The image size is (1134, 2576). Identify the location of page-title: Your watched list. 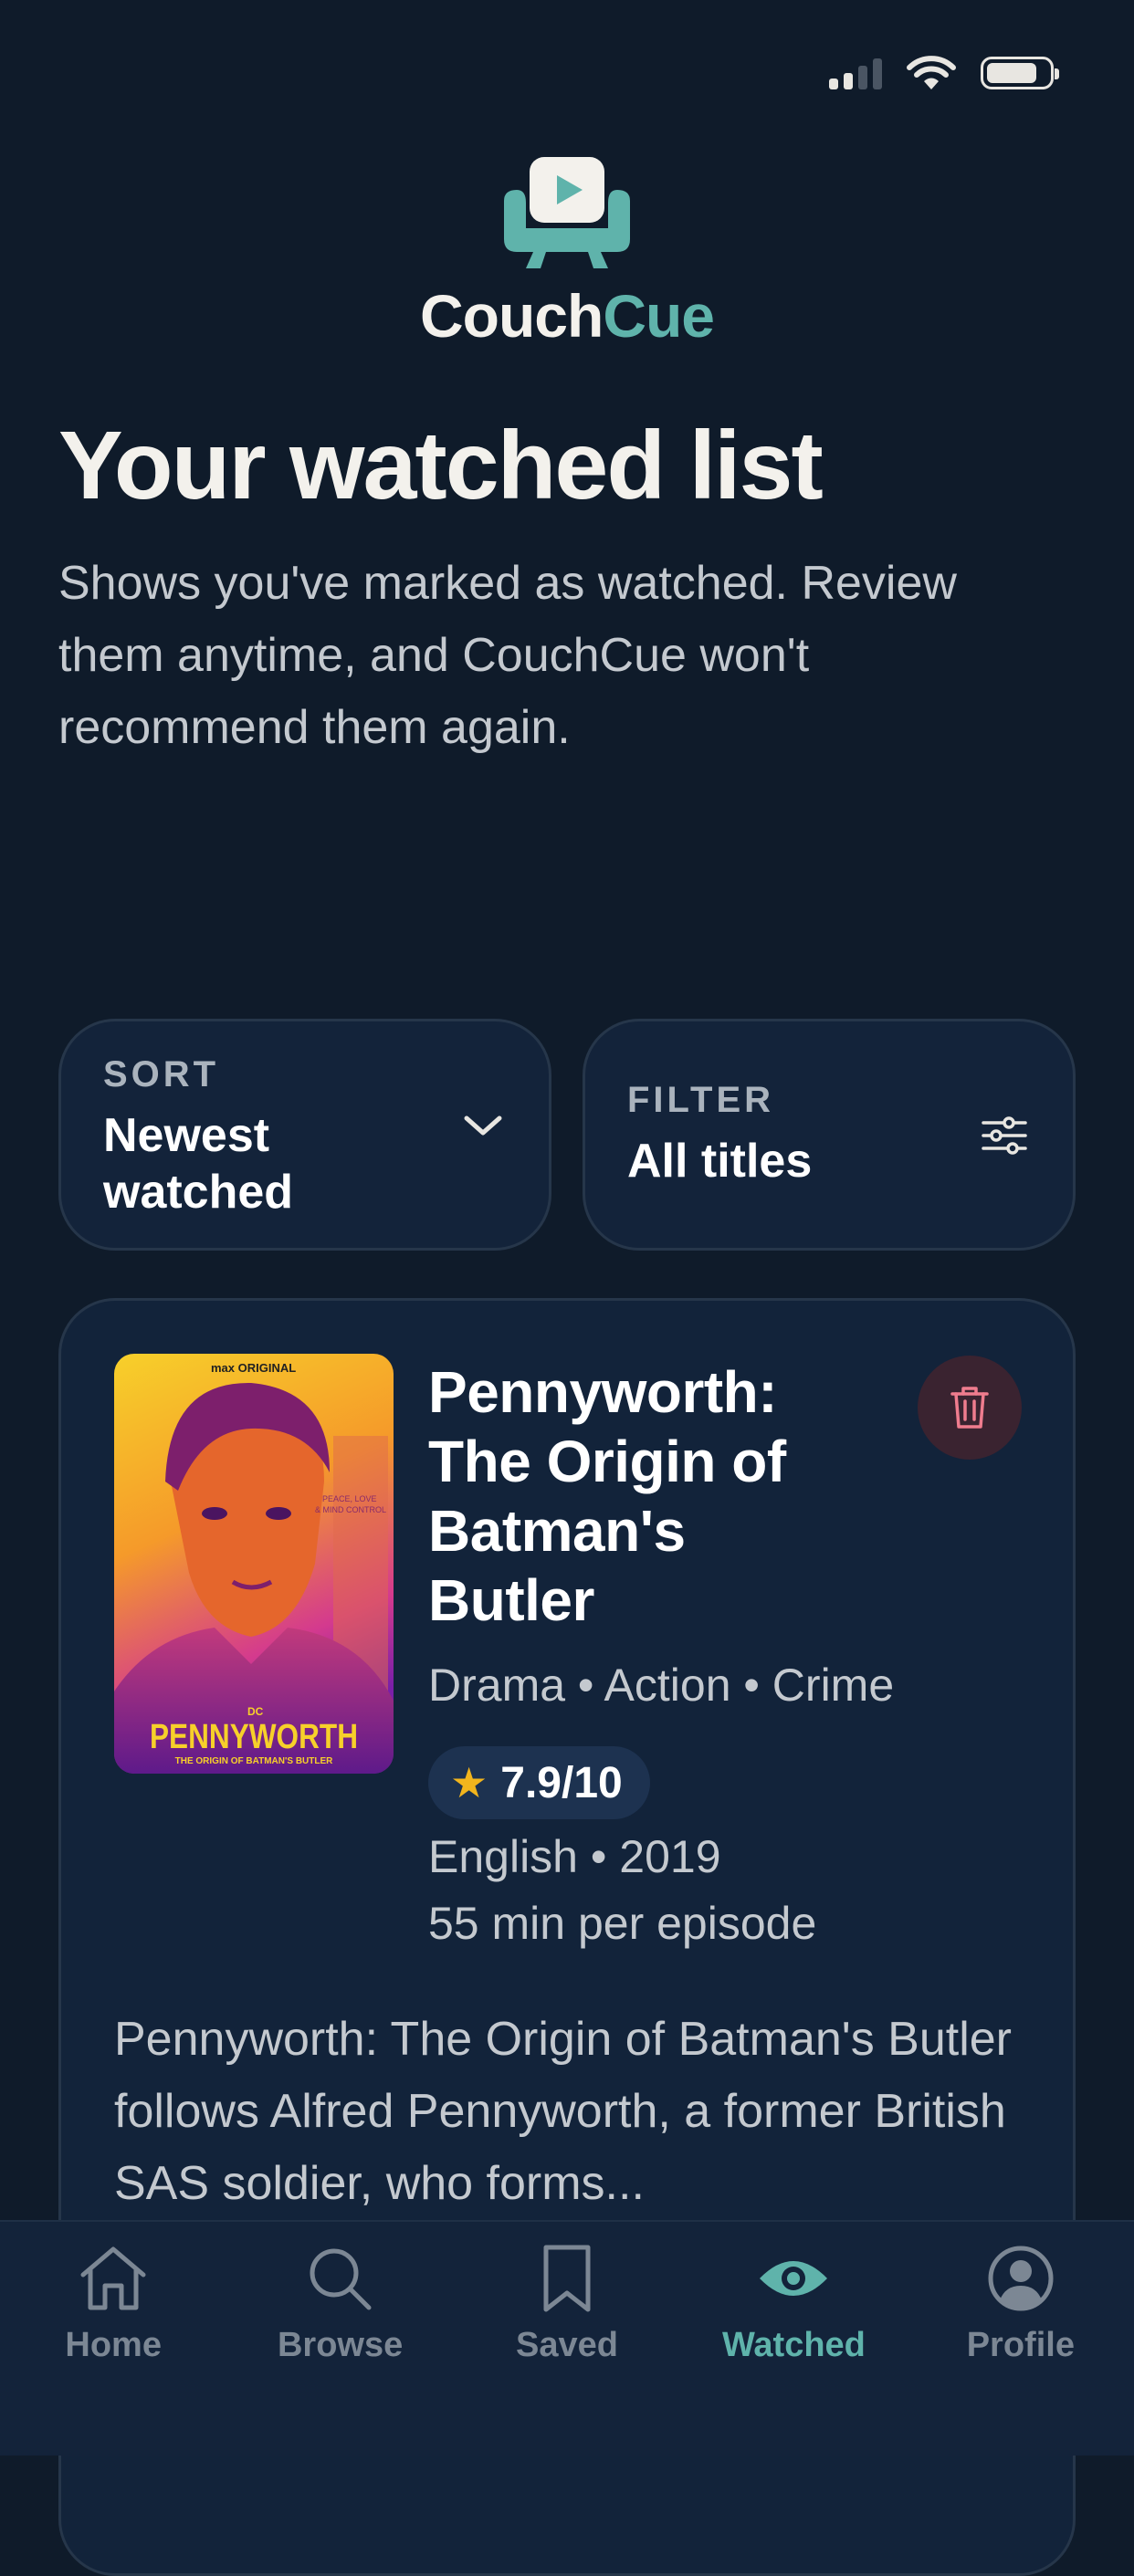
(441, 466).